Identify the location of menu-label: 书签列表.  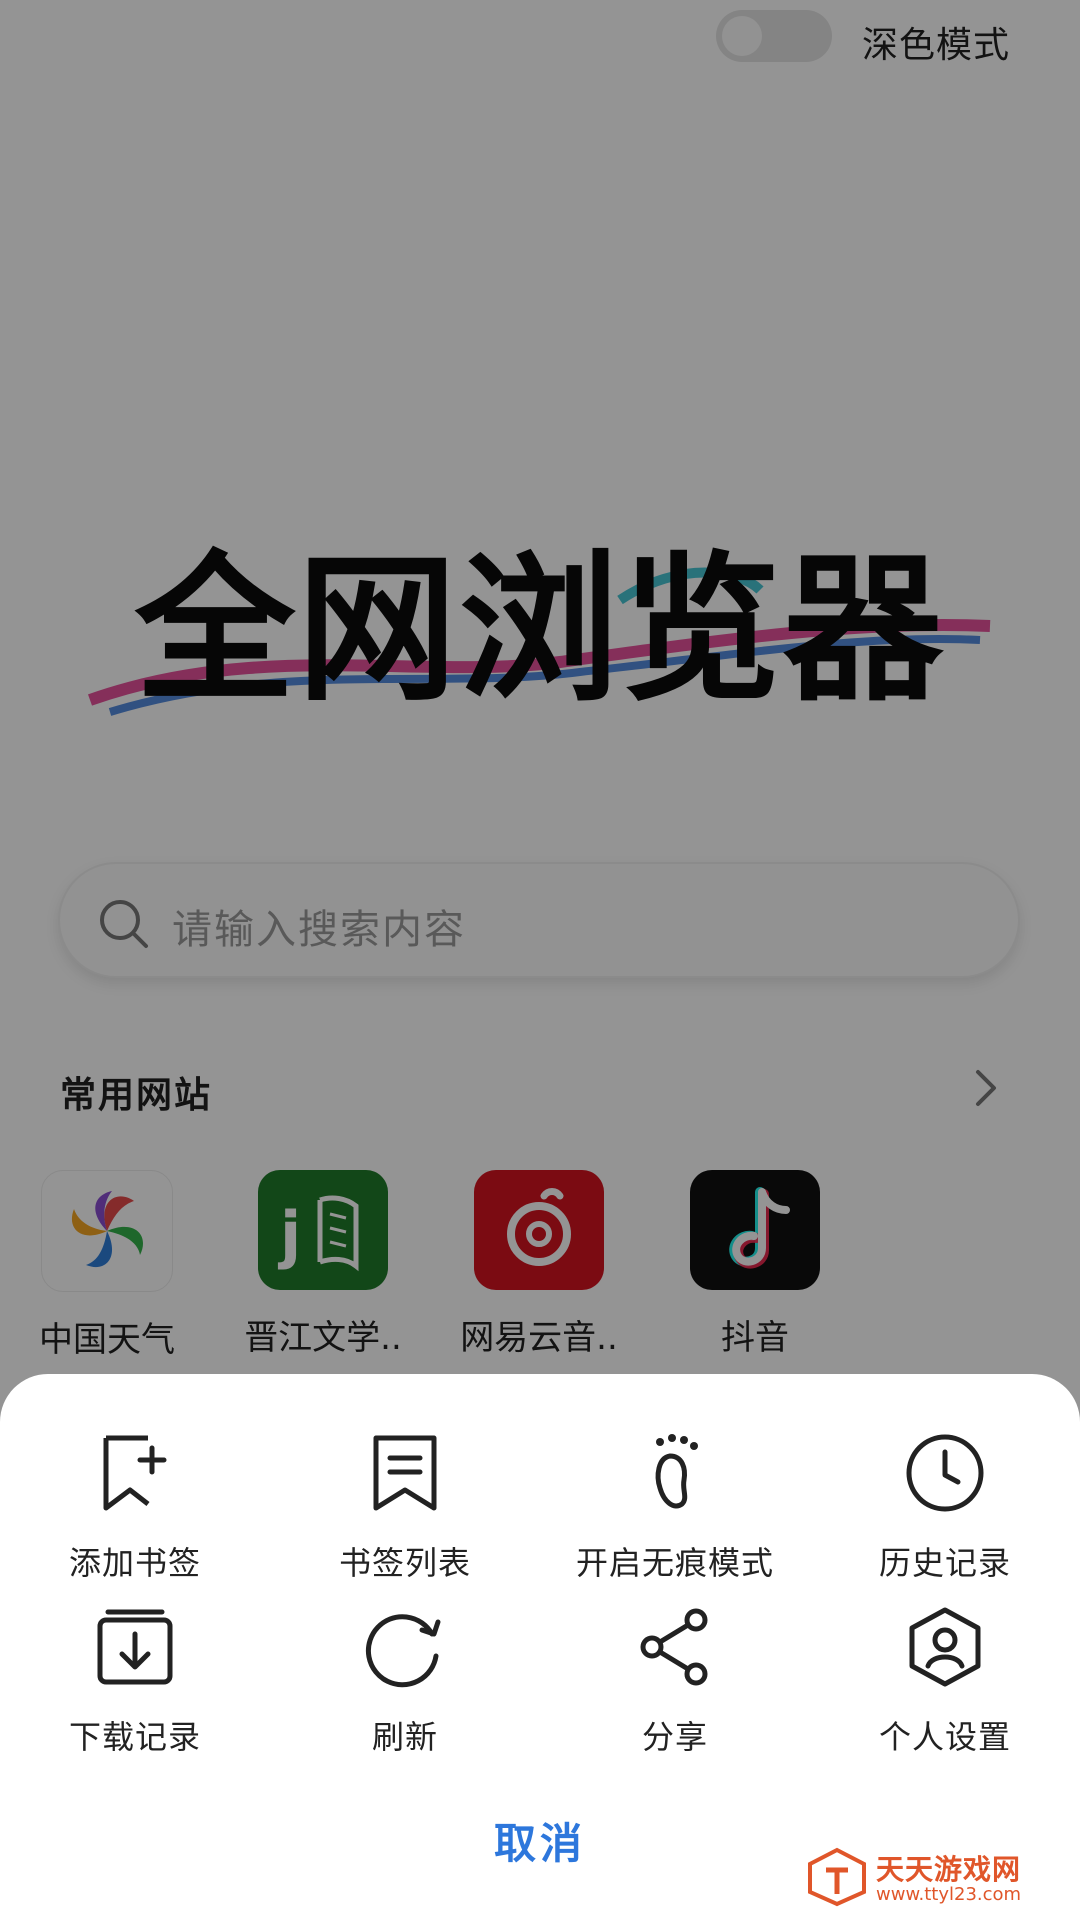
(404, 1563).